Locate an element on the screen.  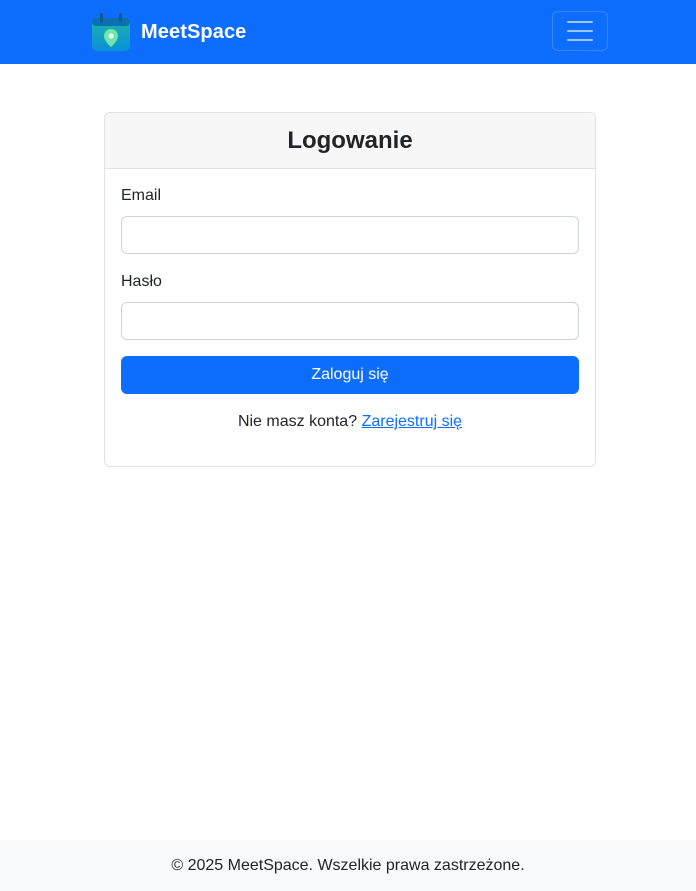
login-card-header: Logowanie is located at coordinates (350, 141).